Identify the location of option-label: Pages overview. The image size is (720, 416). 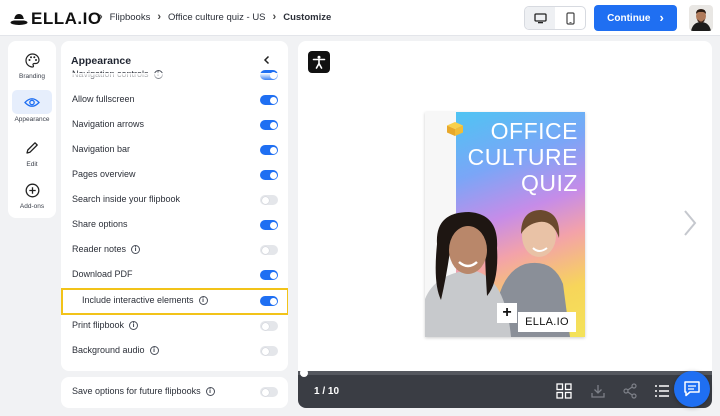
(104, 174).